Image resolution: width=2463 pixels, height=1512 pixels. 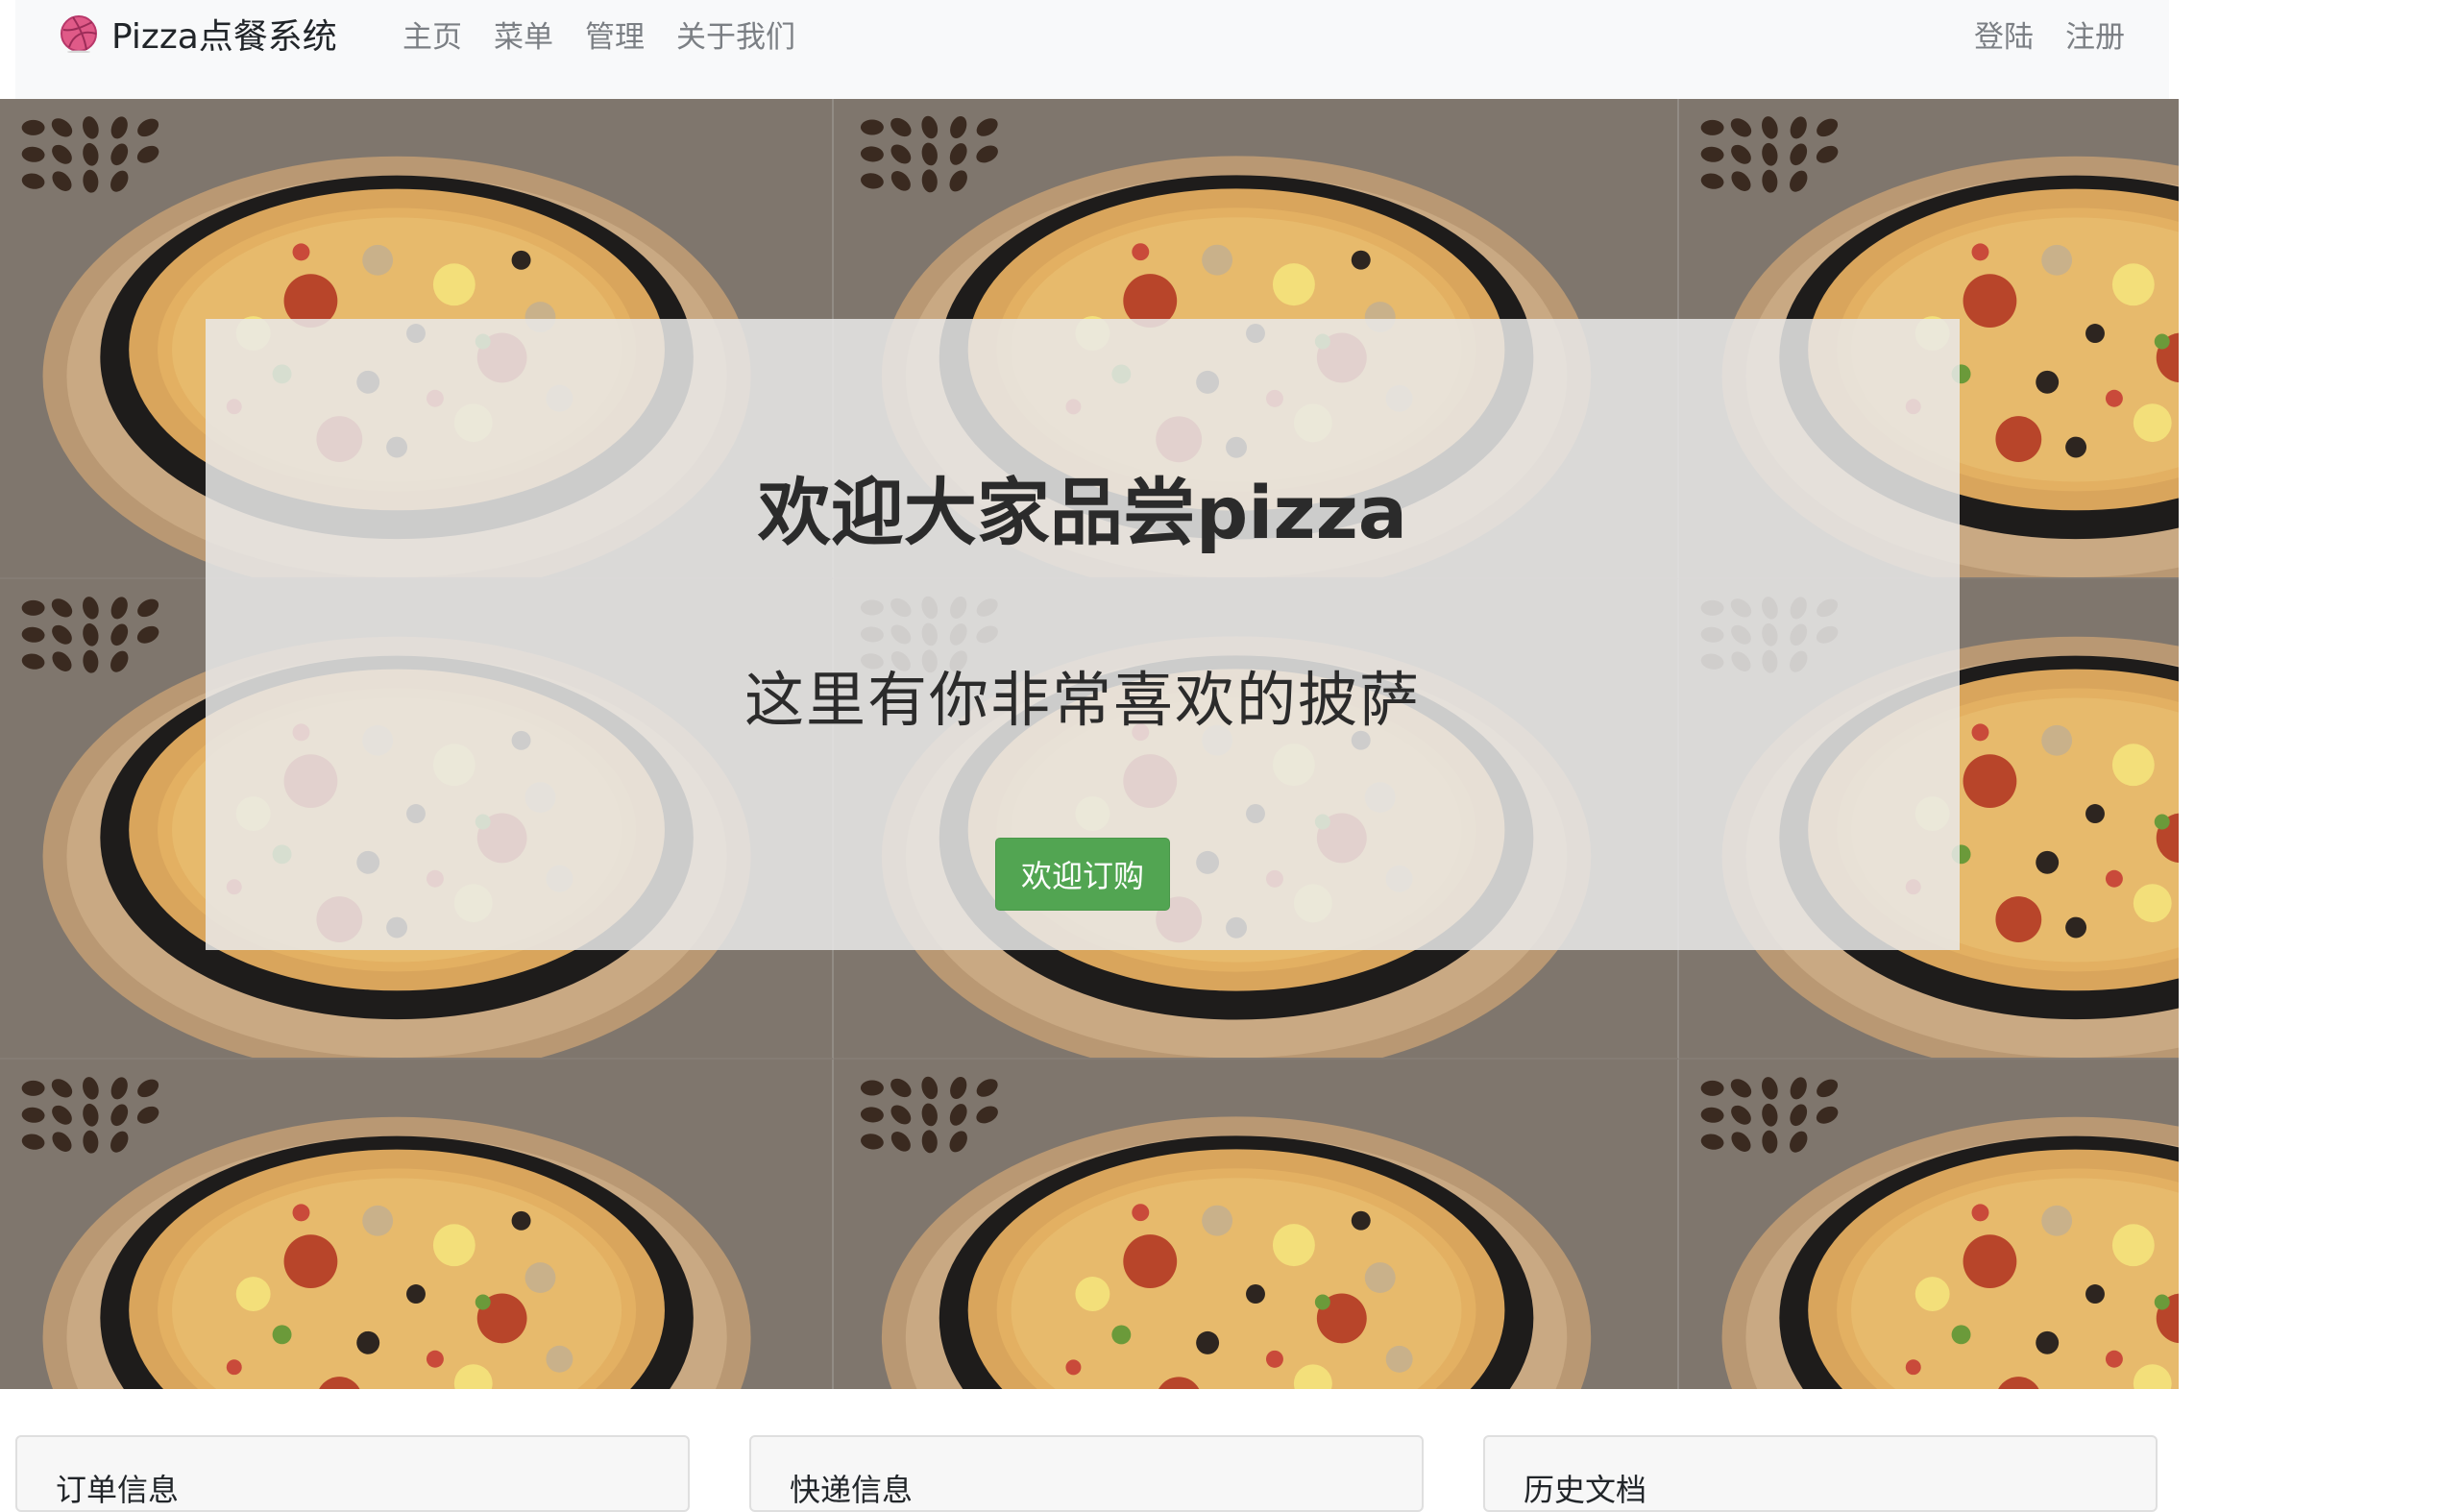 I want to click on nav-auth-links: 登陆 注册, so click(x=2033, y=33).